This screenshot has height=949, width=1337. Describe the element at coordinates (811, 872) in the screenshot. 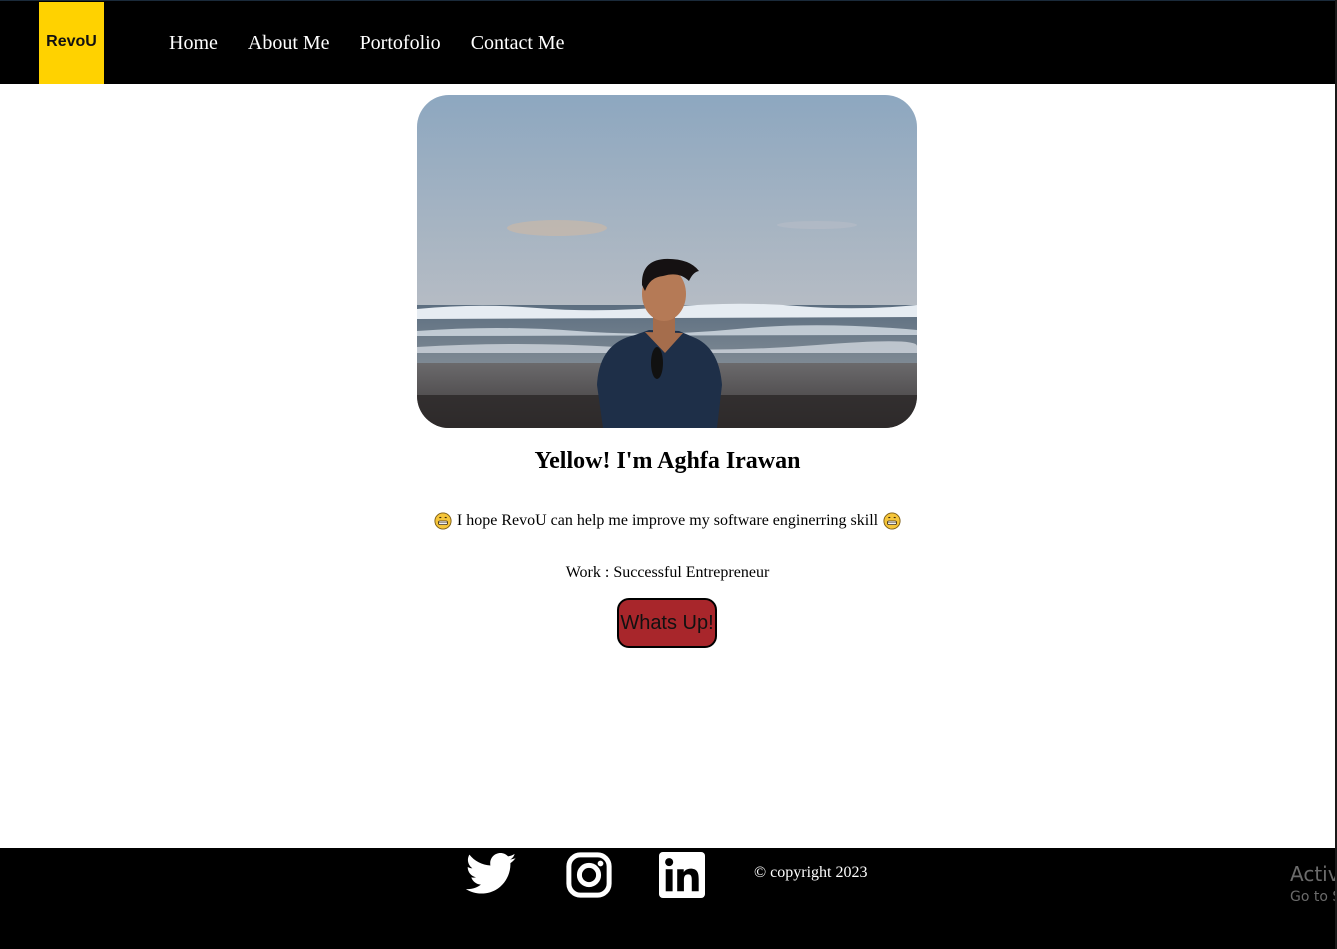

I see `copyright: © copyright 2023` at that location.